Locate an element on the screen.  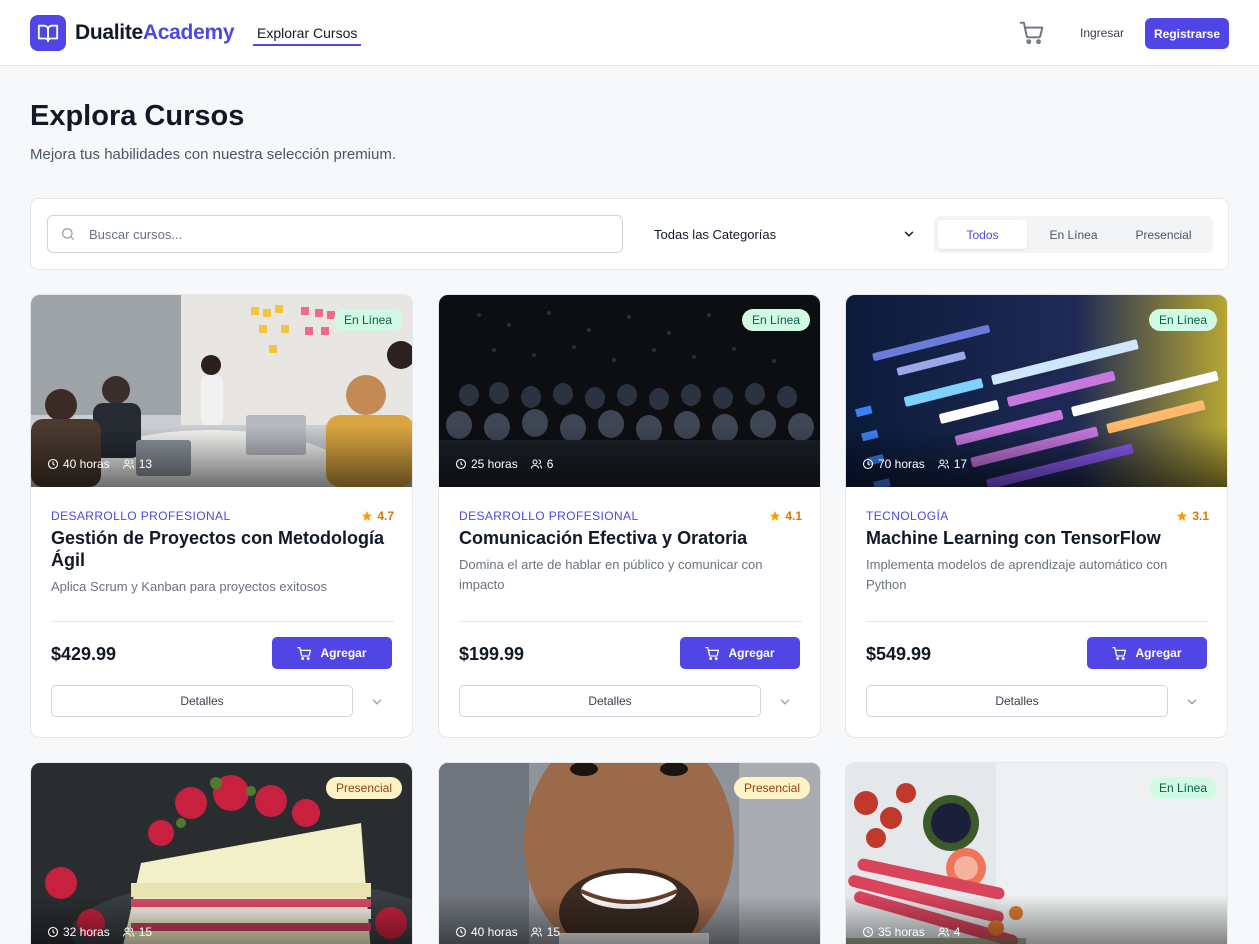
course-hours: 25 horas is located at coordinates (494, 464).